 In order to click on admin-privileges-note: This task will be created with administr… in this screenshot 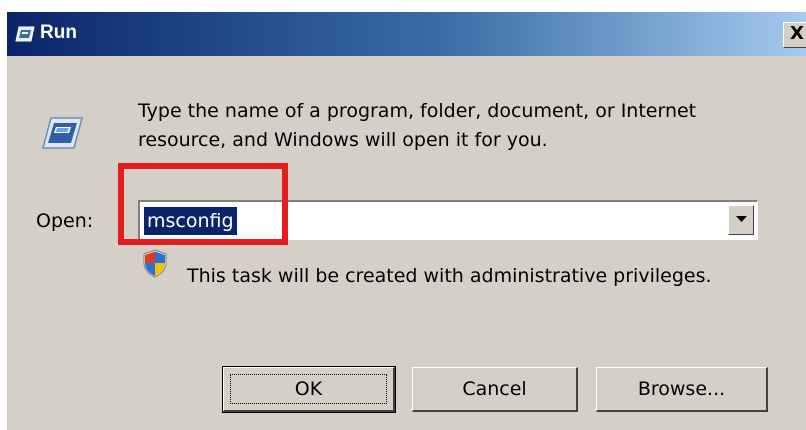, I will do `click(449, 276)`.